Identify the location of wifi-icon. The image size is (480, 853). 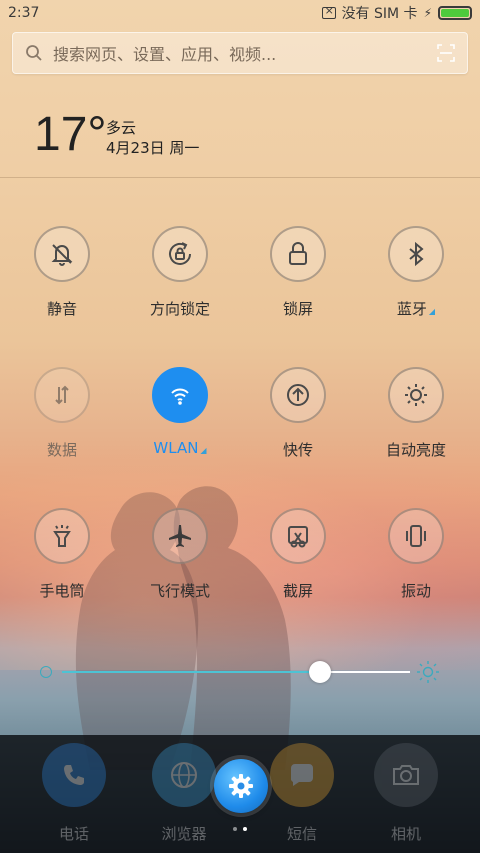
(180, 395).